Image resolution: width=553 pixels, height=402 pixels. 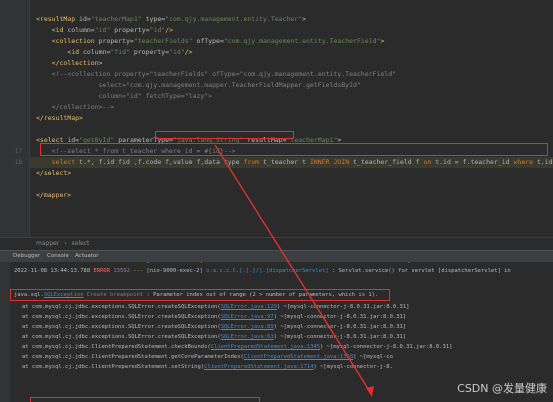 I want to click on code-token: ofType=, so click(x=210, y=41).